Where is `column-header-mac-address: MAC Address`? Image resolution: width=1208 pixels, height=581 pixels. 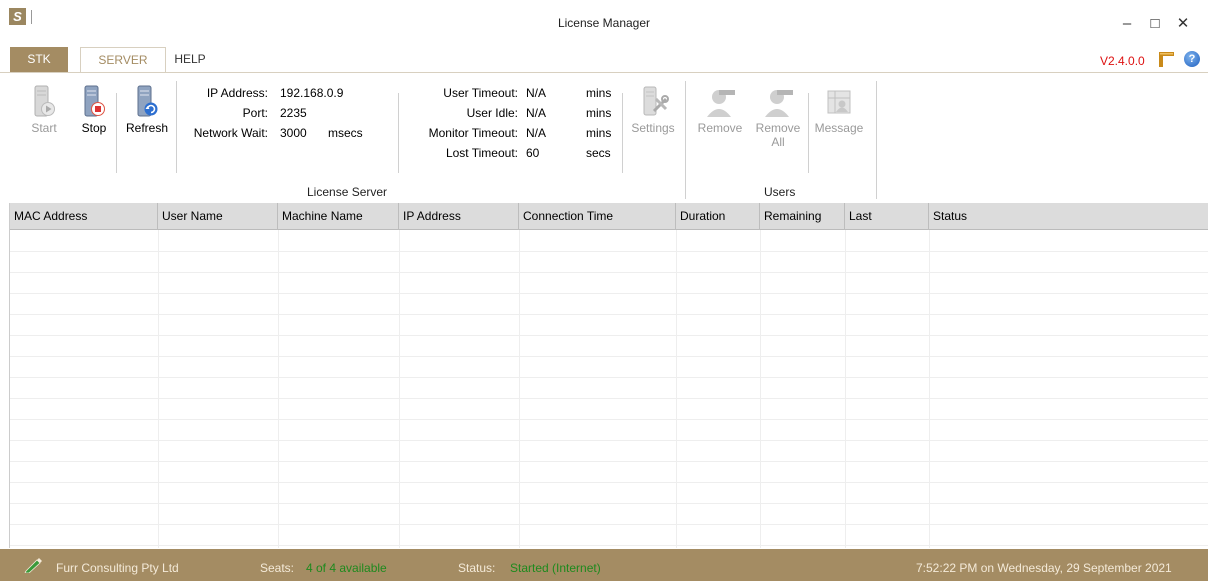
column-header-mac-address: MAC Address is located at coordinates (84, 216).